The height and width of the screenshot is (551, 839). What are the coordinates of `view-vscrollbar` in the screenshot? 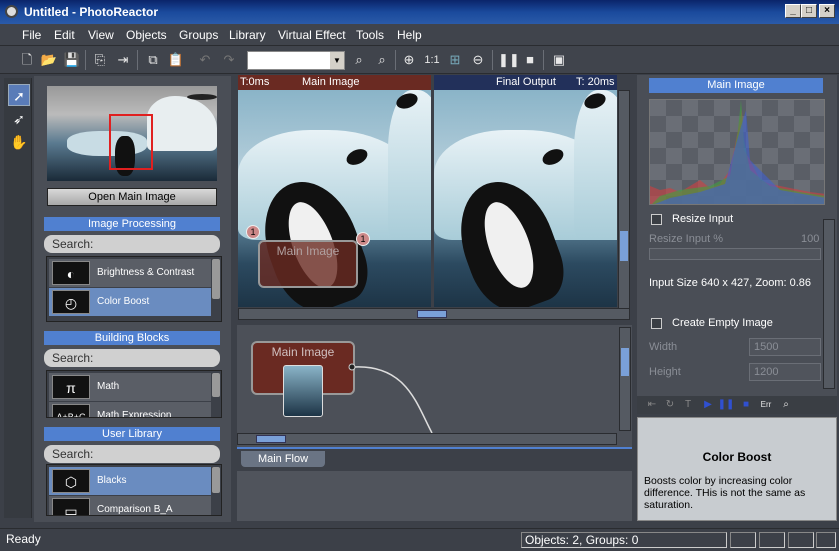 It's located at (624, 200).